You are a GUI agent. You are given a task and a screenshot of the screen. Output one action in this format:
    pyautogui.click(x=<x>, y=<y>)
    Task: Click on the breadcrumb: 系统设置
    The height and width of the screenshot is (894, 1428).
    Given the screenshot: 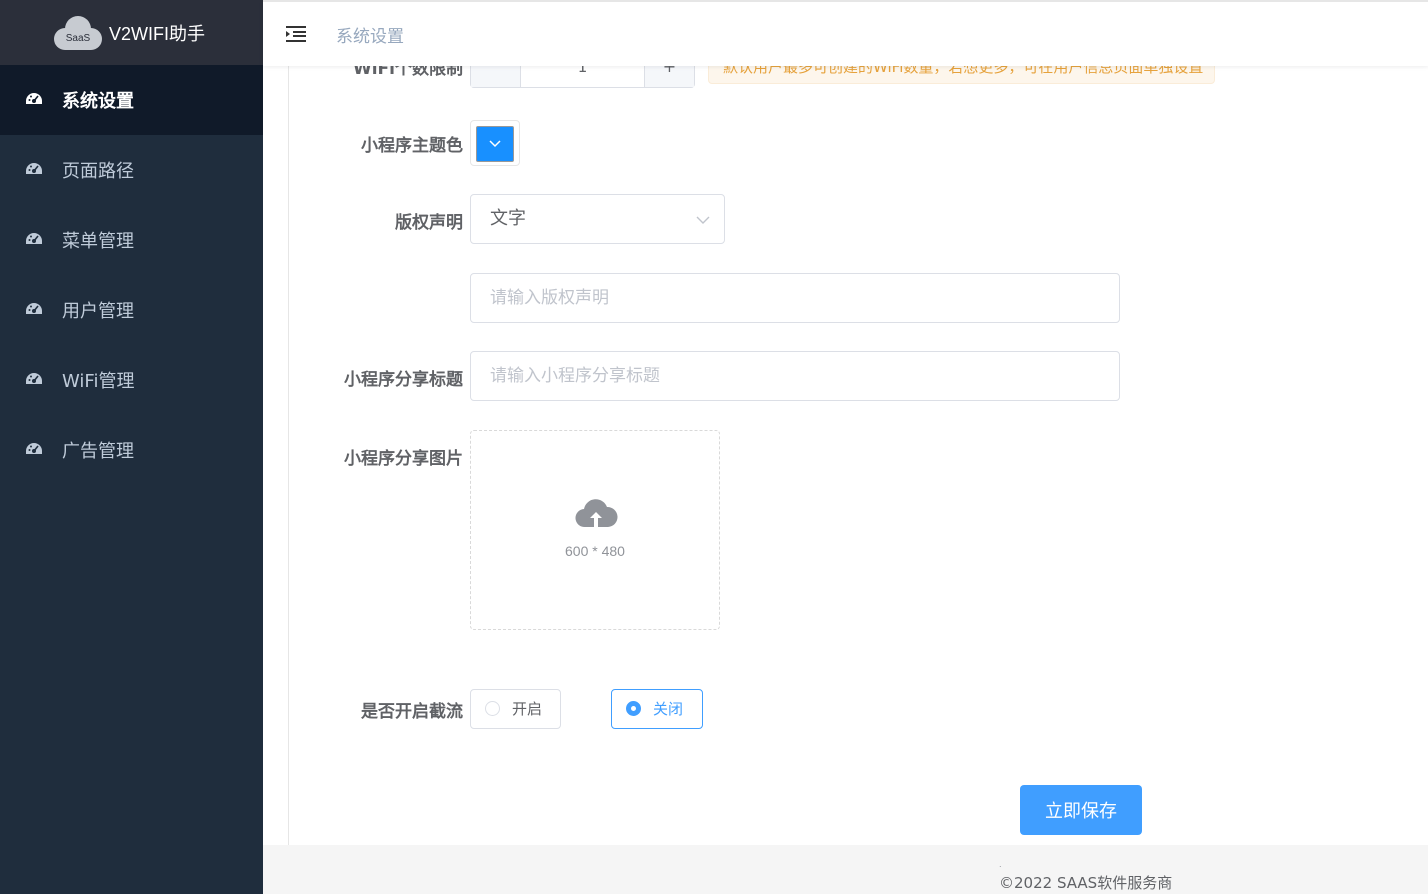 What is the action you would take?
    pyautogui.click(x=370, y=36)
    